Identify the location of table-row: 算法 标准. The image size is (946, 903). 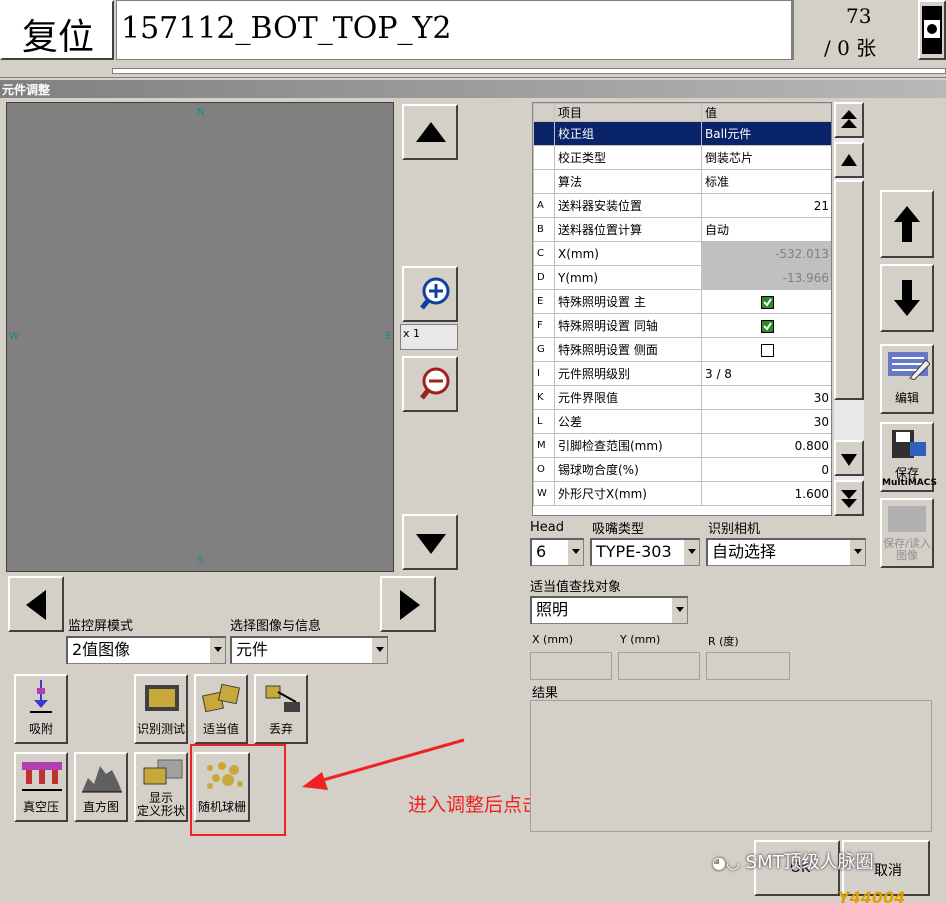
(682, 181).